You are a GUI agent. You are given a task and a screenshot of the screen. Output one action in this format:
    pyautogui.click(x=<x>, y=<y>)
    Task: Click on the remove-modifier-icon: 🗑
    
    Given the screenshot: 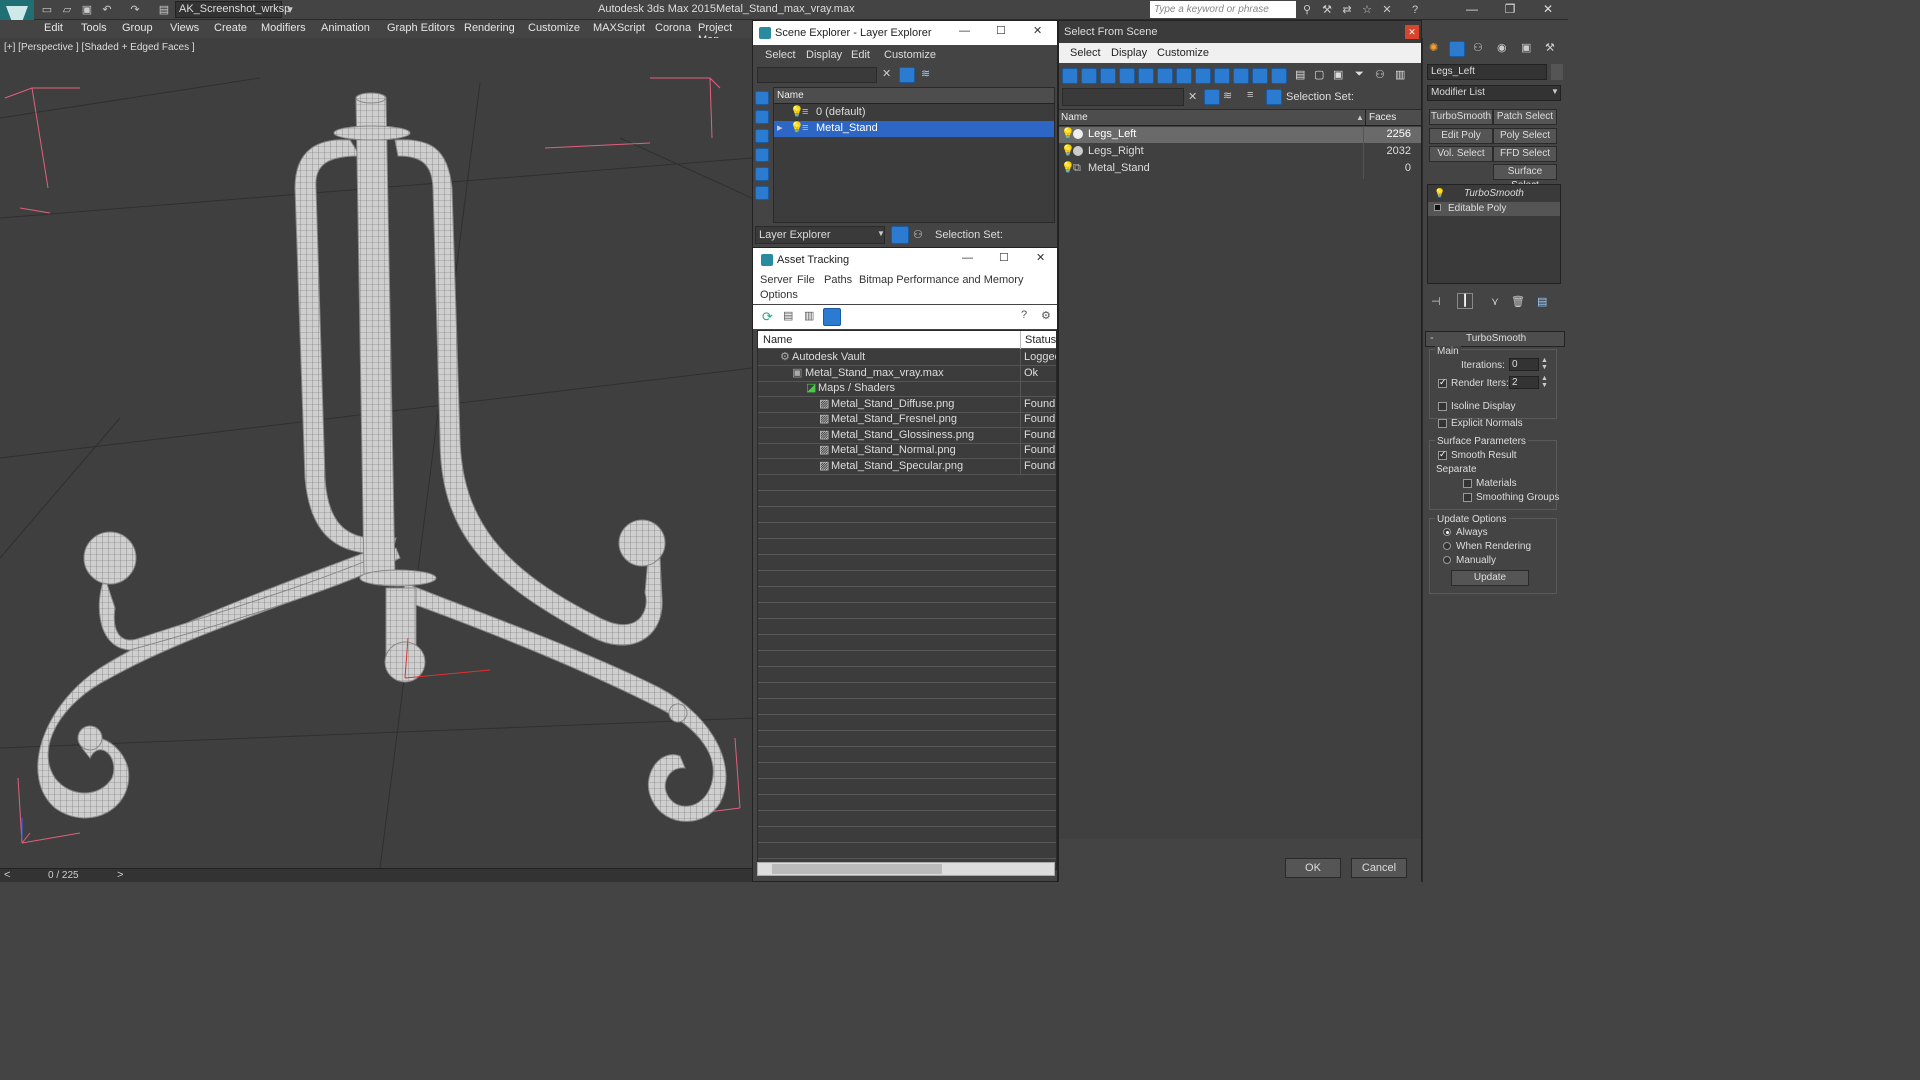 What is the action you would take?
    pyautogui.click(x=1518, y=301)
    